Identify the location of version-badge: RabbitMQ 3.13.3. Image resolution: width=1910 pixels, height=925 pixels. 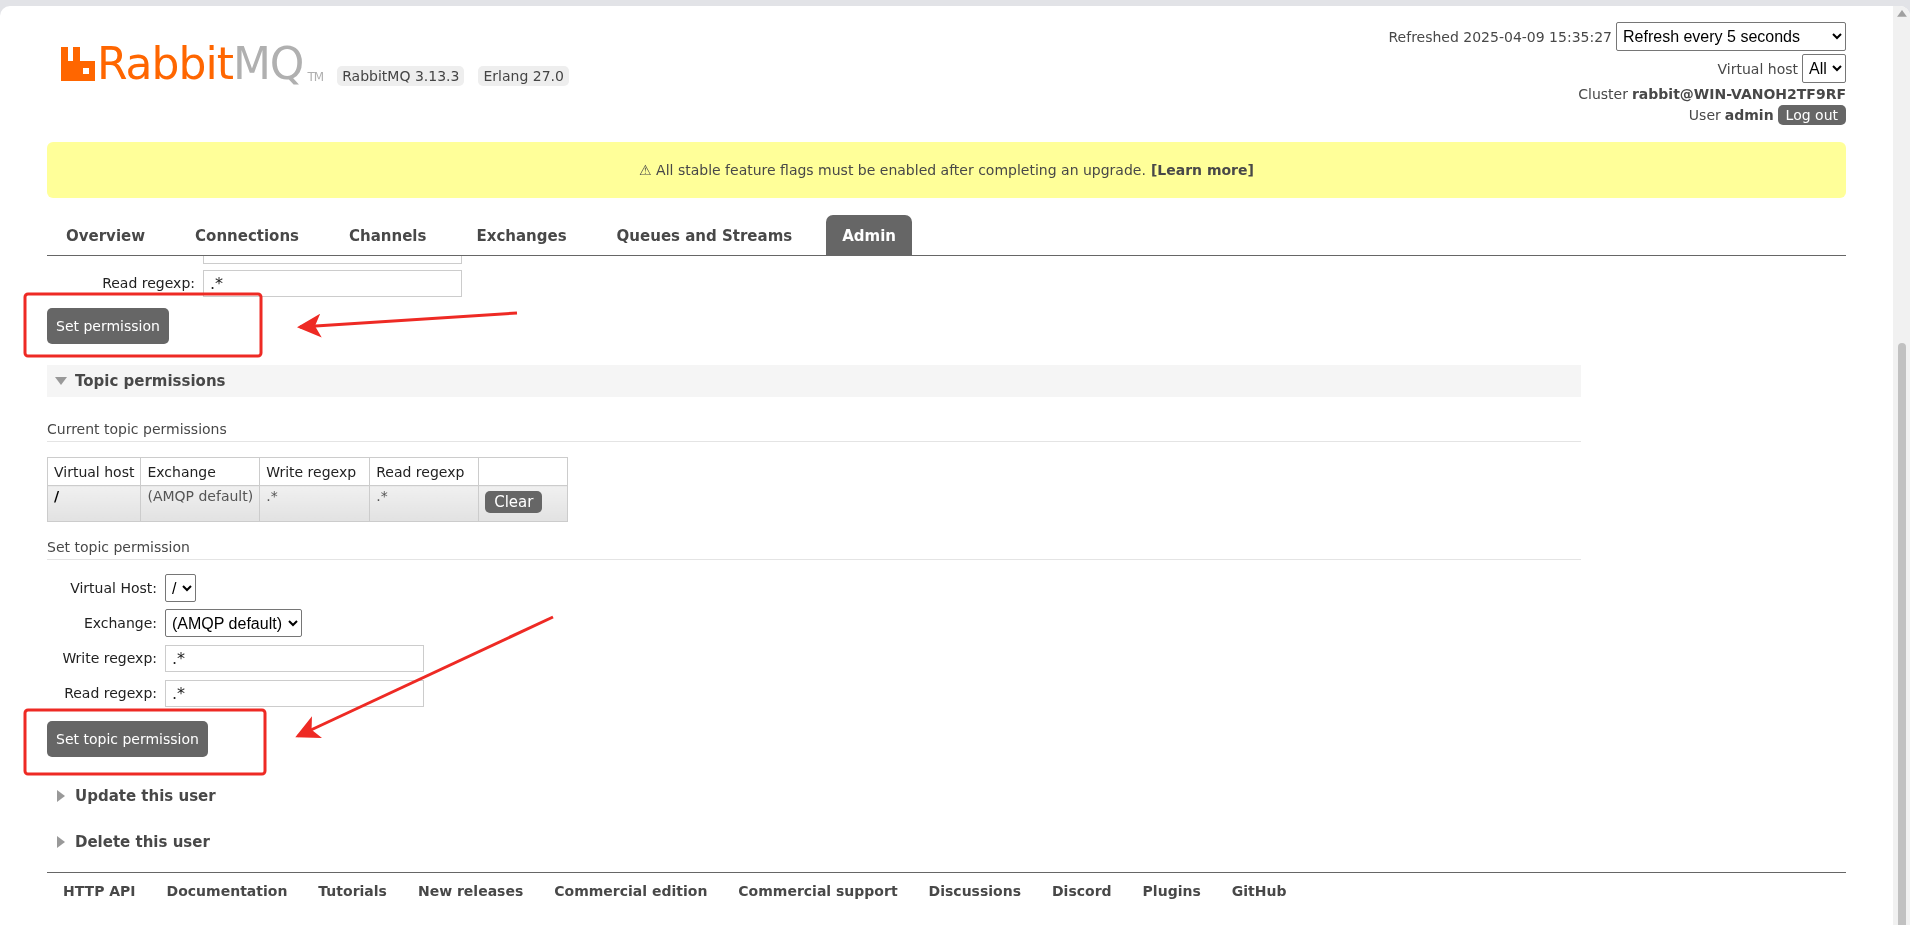
(401, 76).